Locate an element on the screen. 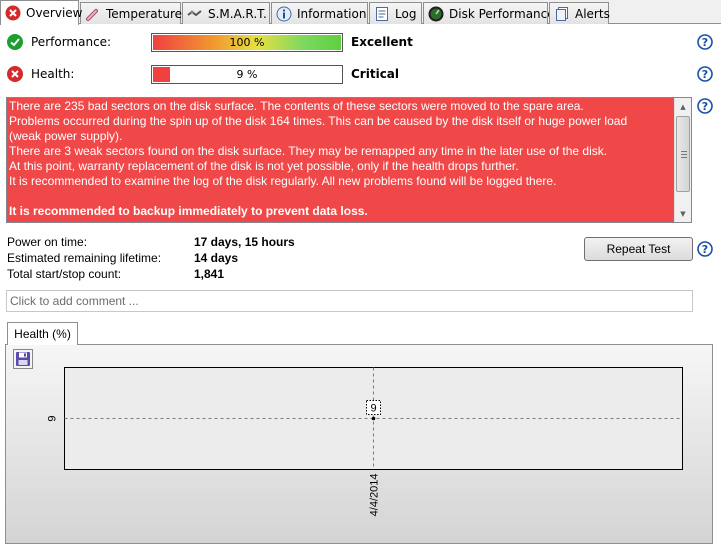  red-x-icon is located at coordinates (13, 13).